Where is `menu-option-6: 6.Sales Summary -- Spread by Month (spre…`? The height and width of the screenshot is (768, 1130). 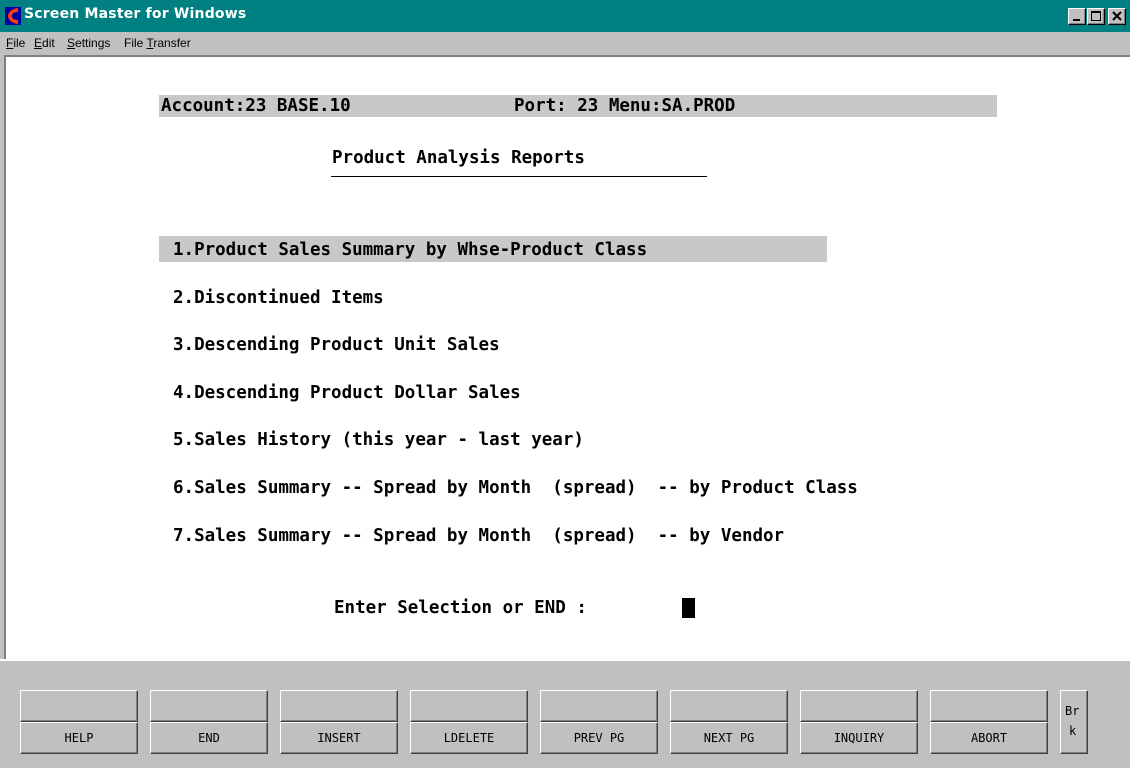 menu-option-6: 6.Sales Summary -- Spread by Month (spre… is located at coordinates (515, 488).